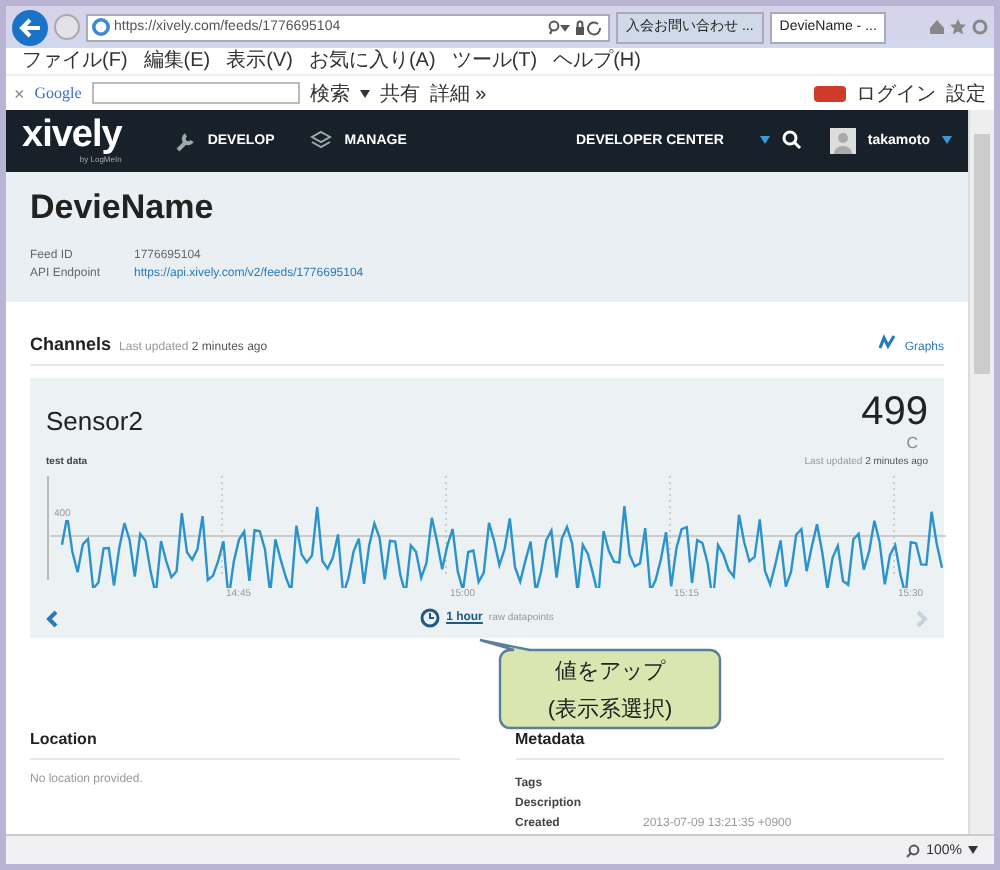 The image size is (1000, 870). What do you see at coordinates (494, 61) in the screenshot?
I see `menu-item: ツール(T)` at bounding box center [494, 61].